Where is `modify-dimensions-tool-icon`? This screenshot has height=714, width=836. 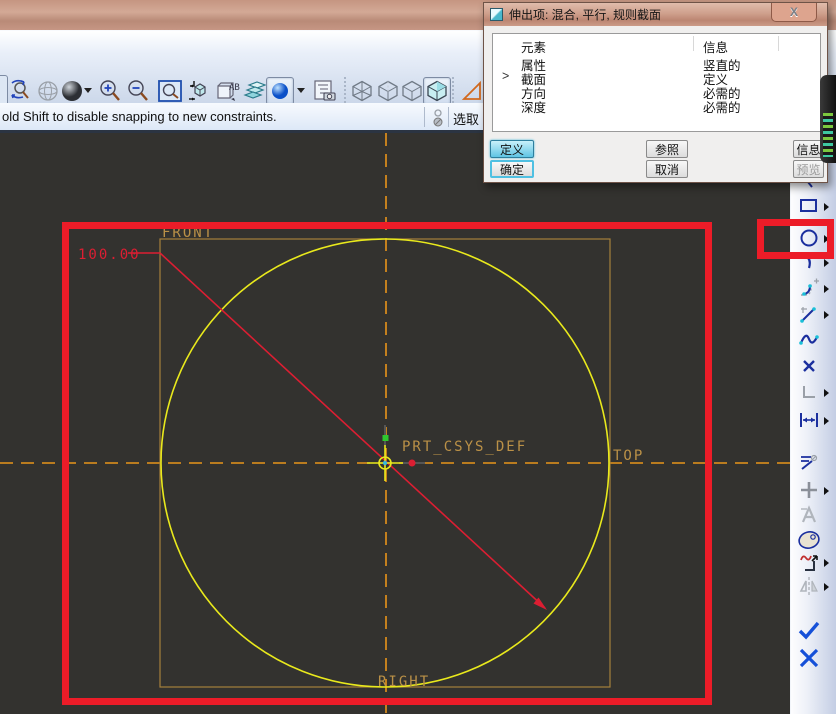
modify-dimensions-tool-icon is located at coordinates (809, 462).